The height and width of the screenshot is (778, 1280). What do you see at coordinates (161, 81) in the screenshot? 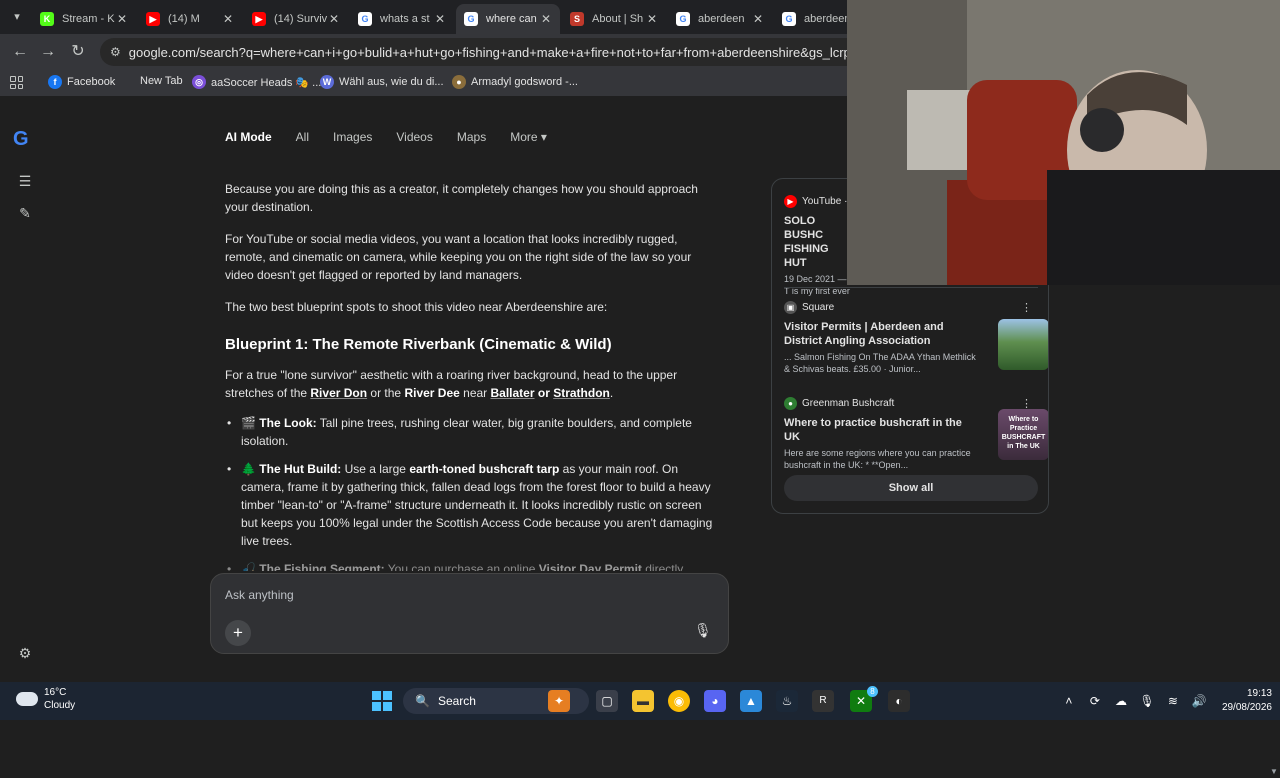
I see `bookmark-item: New Tab` at bounding box center [161, 81].